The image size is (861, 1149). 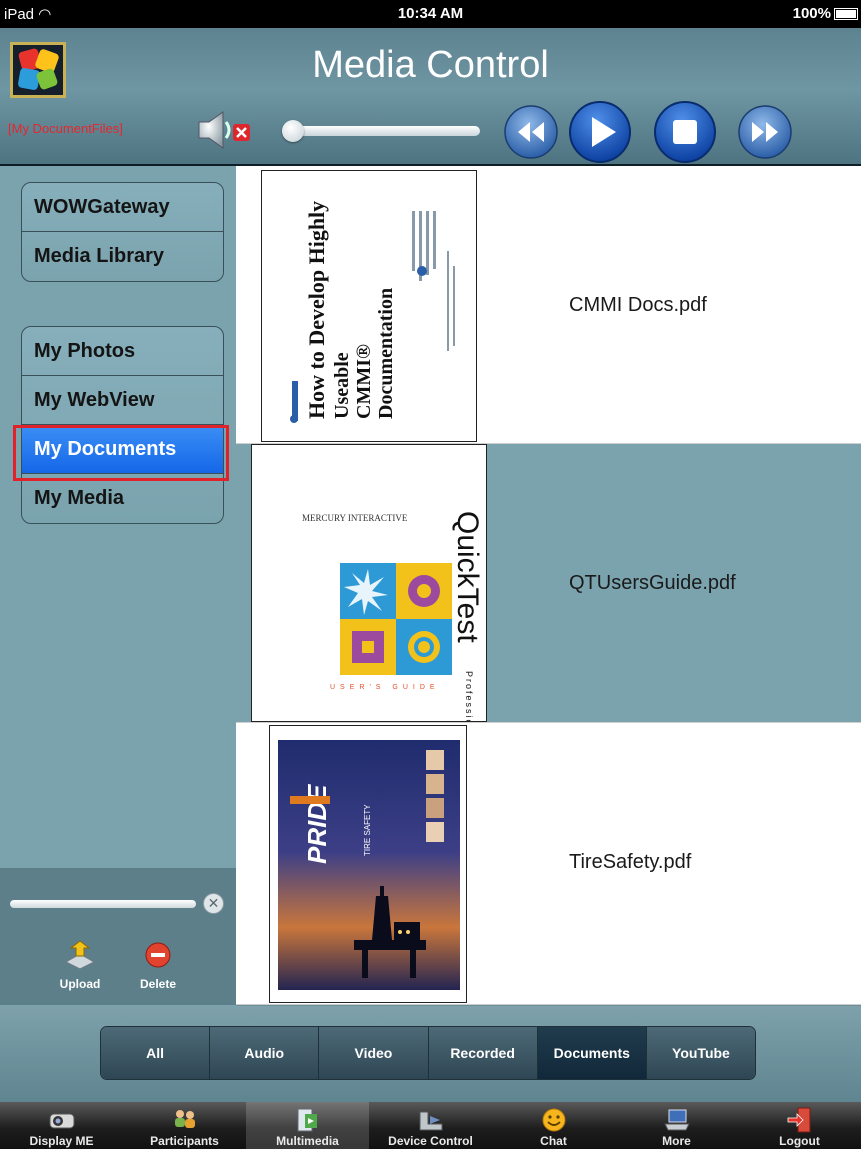 I want to click on tab-label: Multimedia, so click(x=307, y=1141).